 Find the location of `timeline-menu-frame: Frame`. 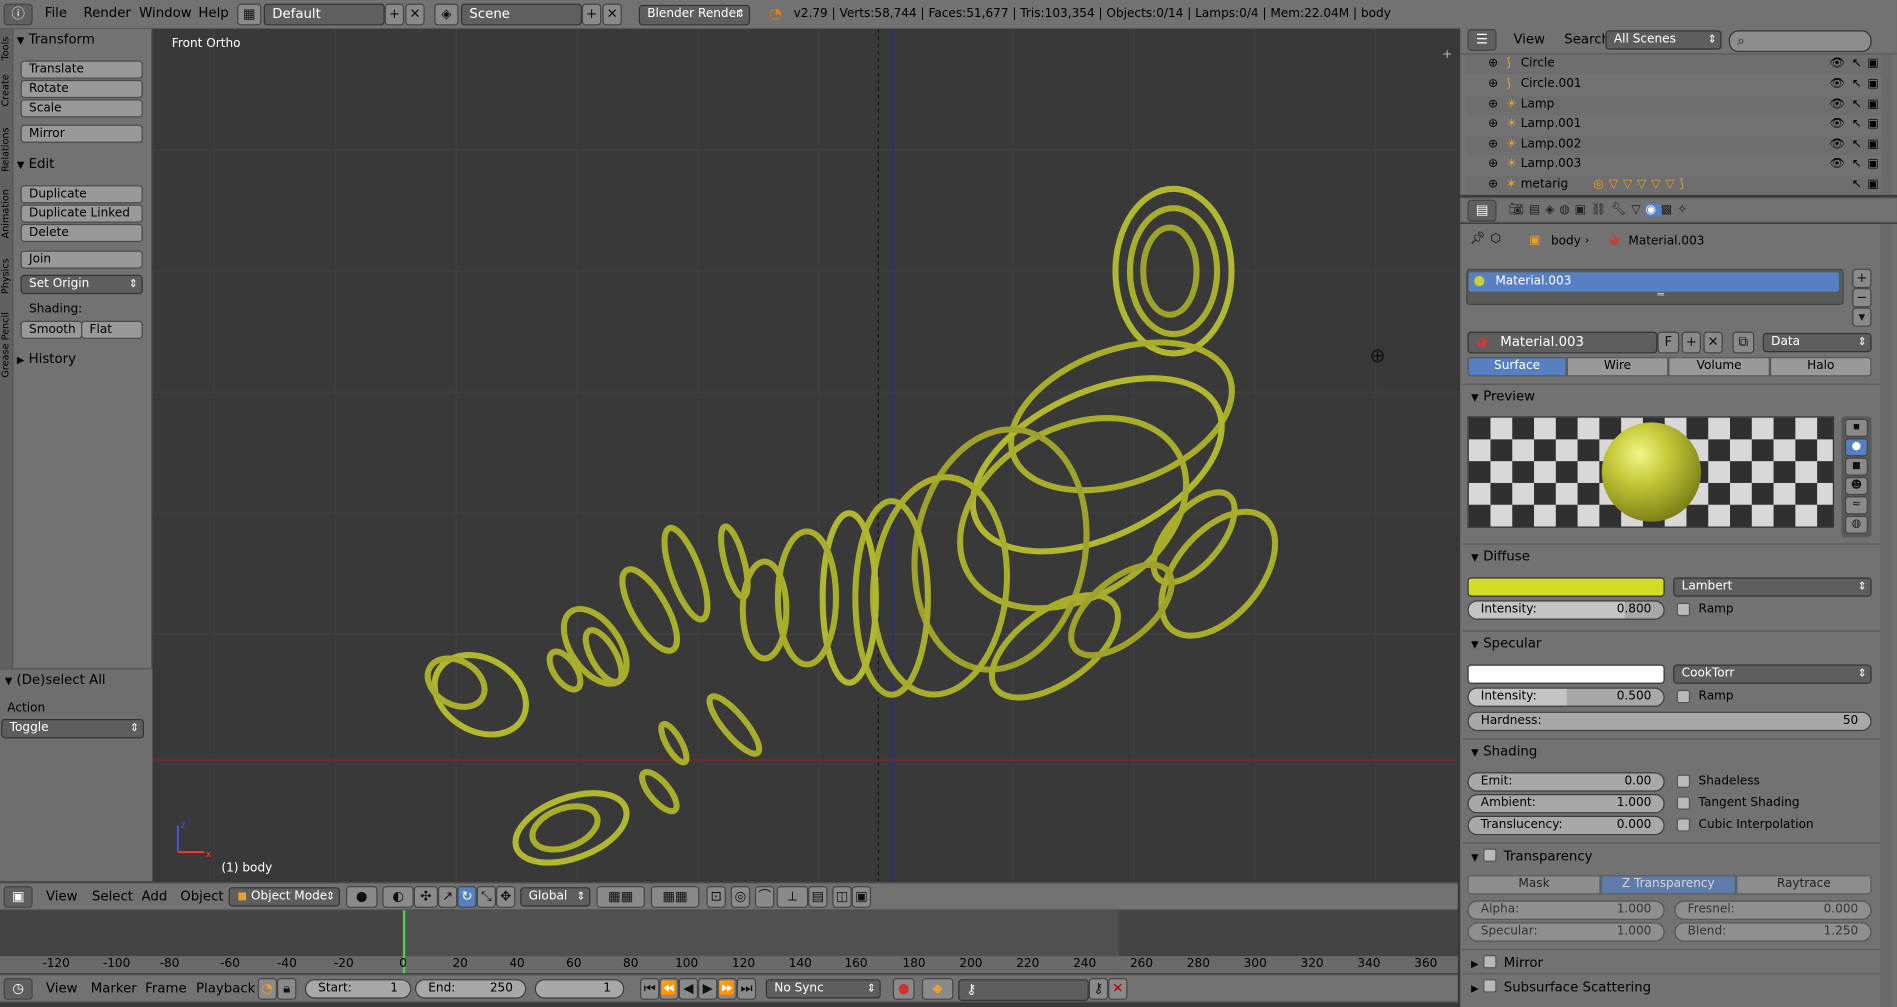

timeline-menu-frame: Frame is located at coordinates (165, 988).